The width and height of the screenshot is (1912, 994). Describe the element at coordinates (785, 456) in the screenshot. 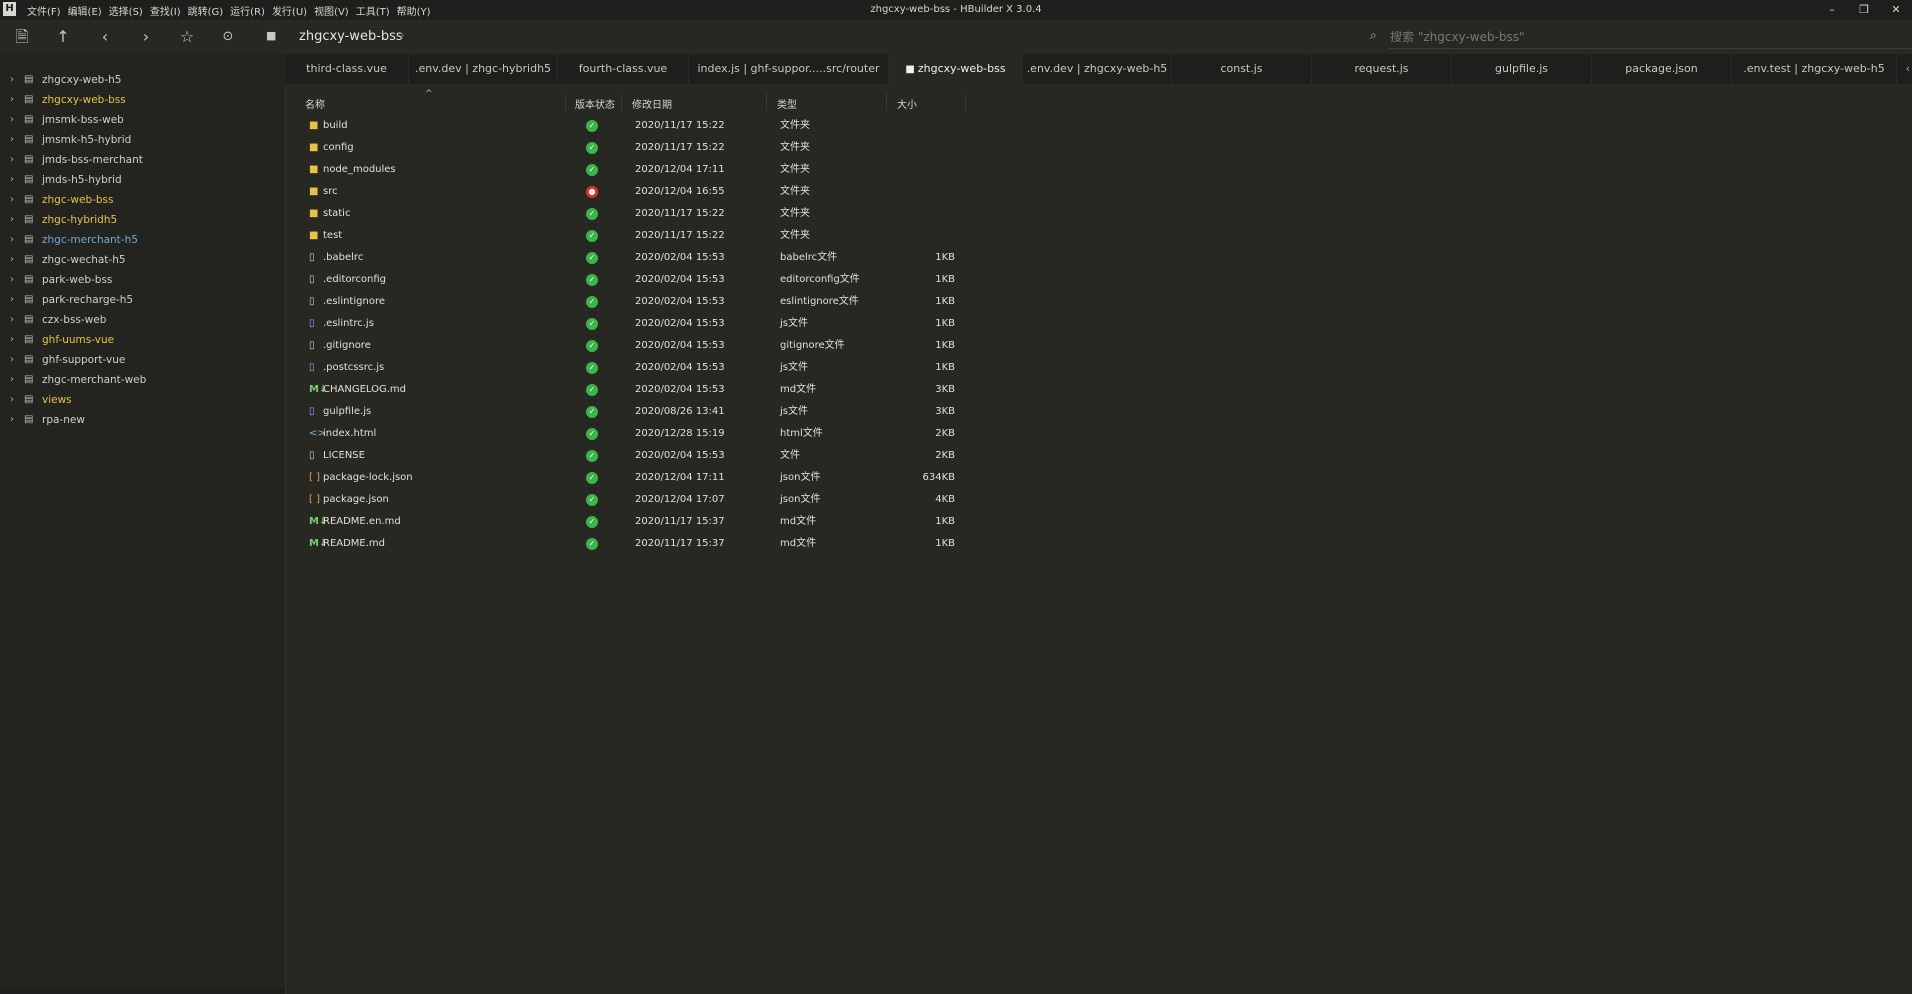

I see `file-row: ▯ LICENSE ✓ 2020/02/04 15:53 文件 2KB` at that location.